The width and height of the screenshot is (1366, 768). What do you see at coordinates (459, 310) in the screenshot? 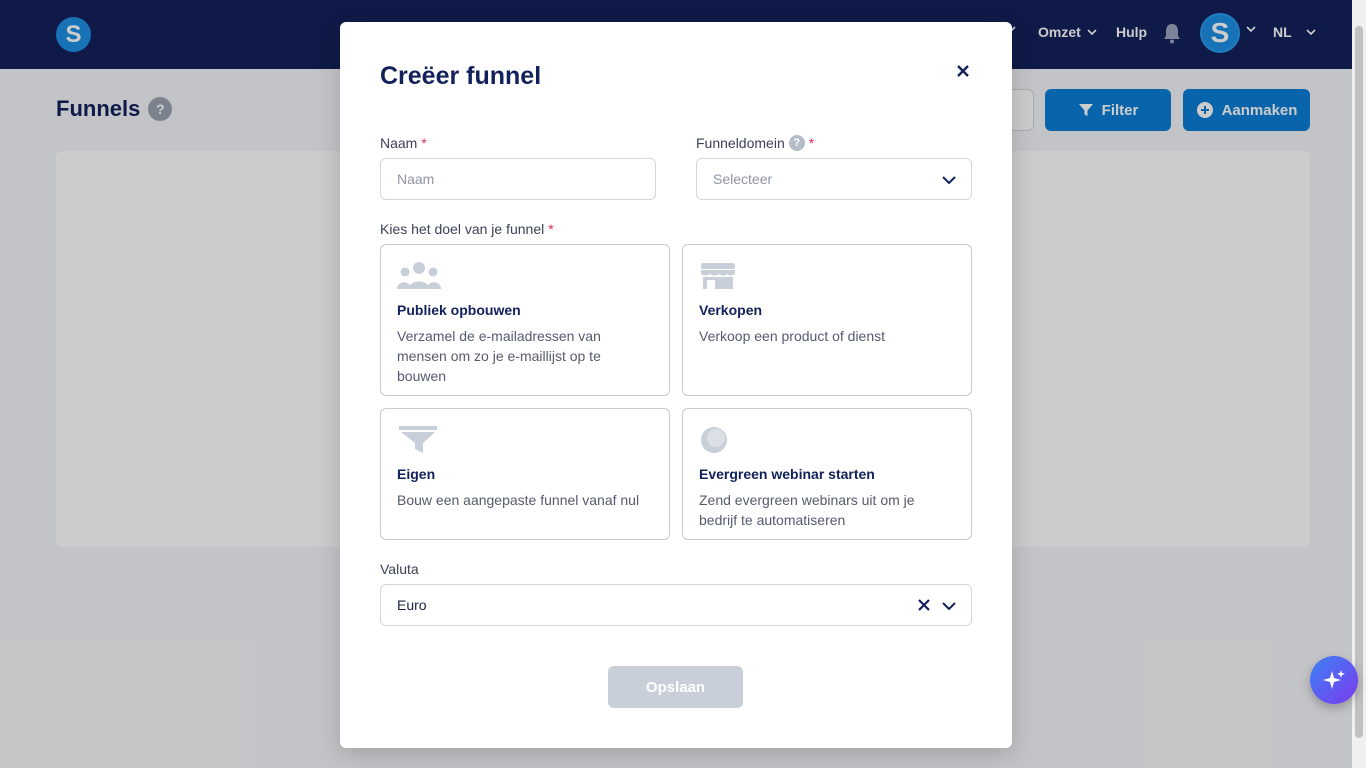
I see `goal-card-title: Publiek opbouwen` at bounding box center [459, 310].